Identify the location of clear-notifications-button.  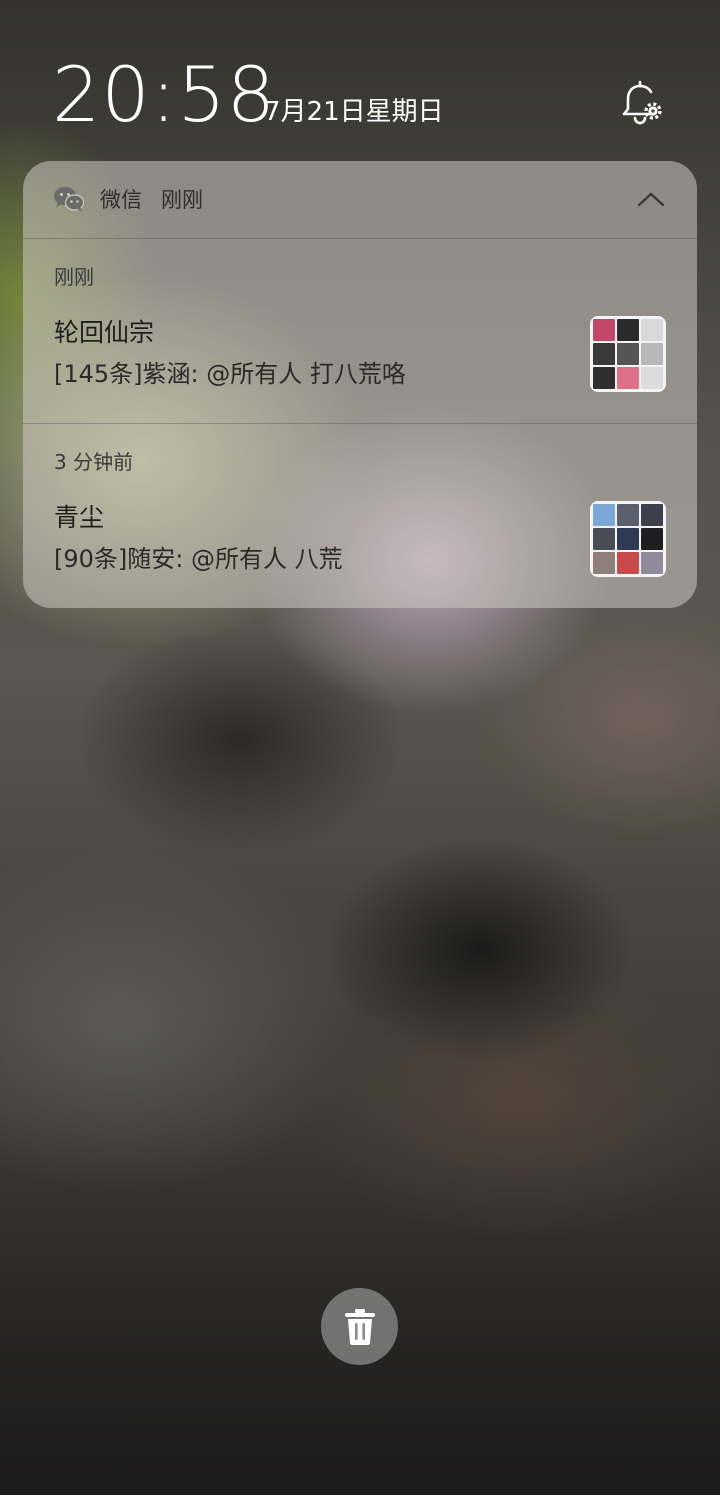
(359, 1326).